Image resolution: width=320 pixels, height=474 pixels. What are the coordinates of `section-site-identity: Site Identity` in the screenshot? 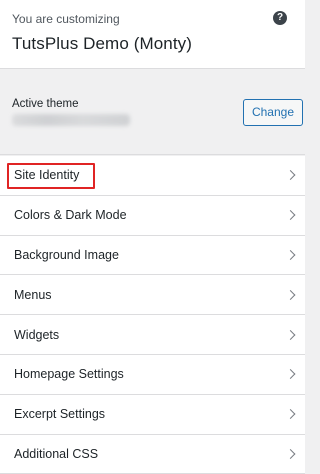 It's located at (152, 176).